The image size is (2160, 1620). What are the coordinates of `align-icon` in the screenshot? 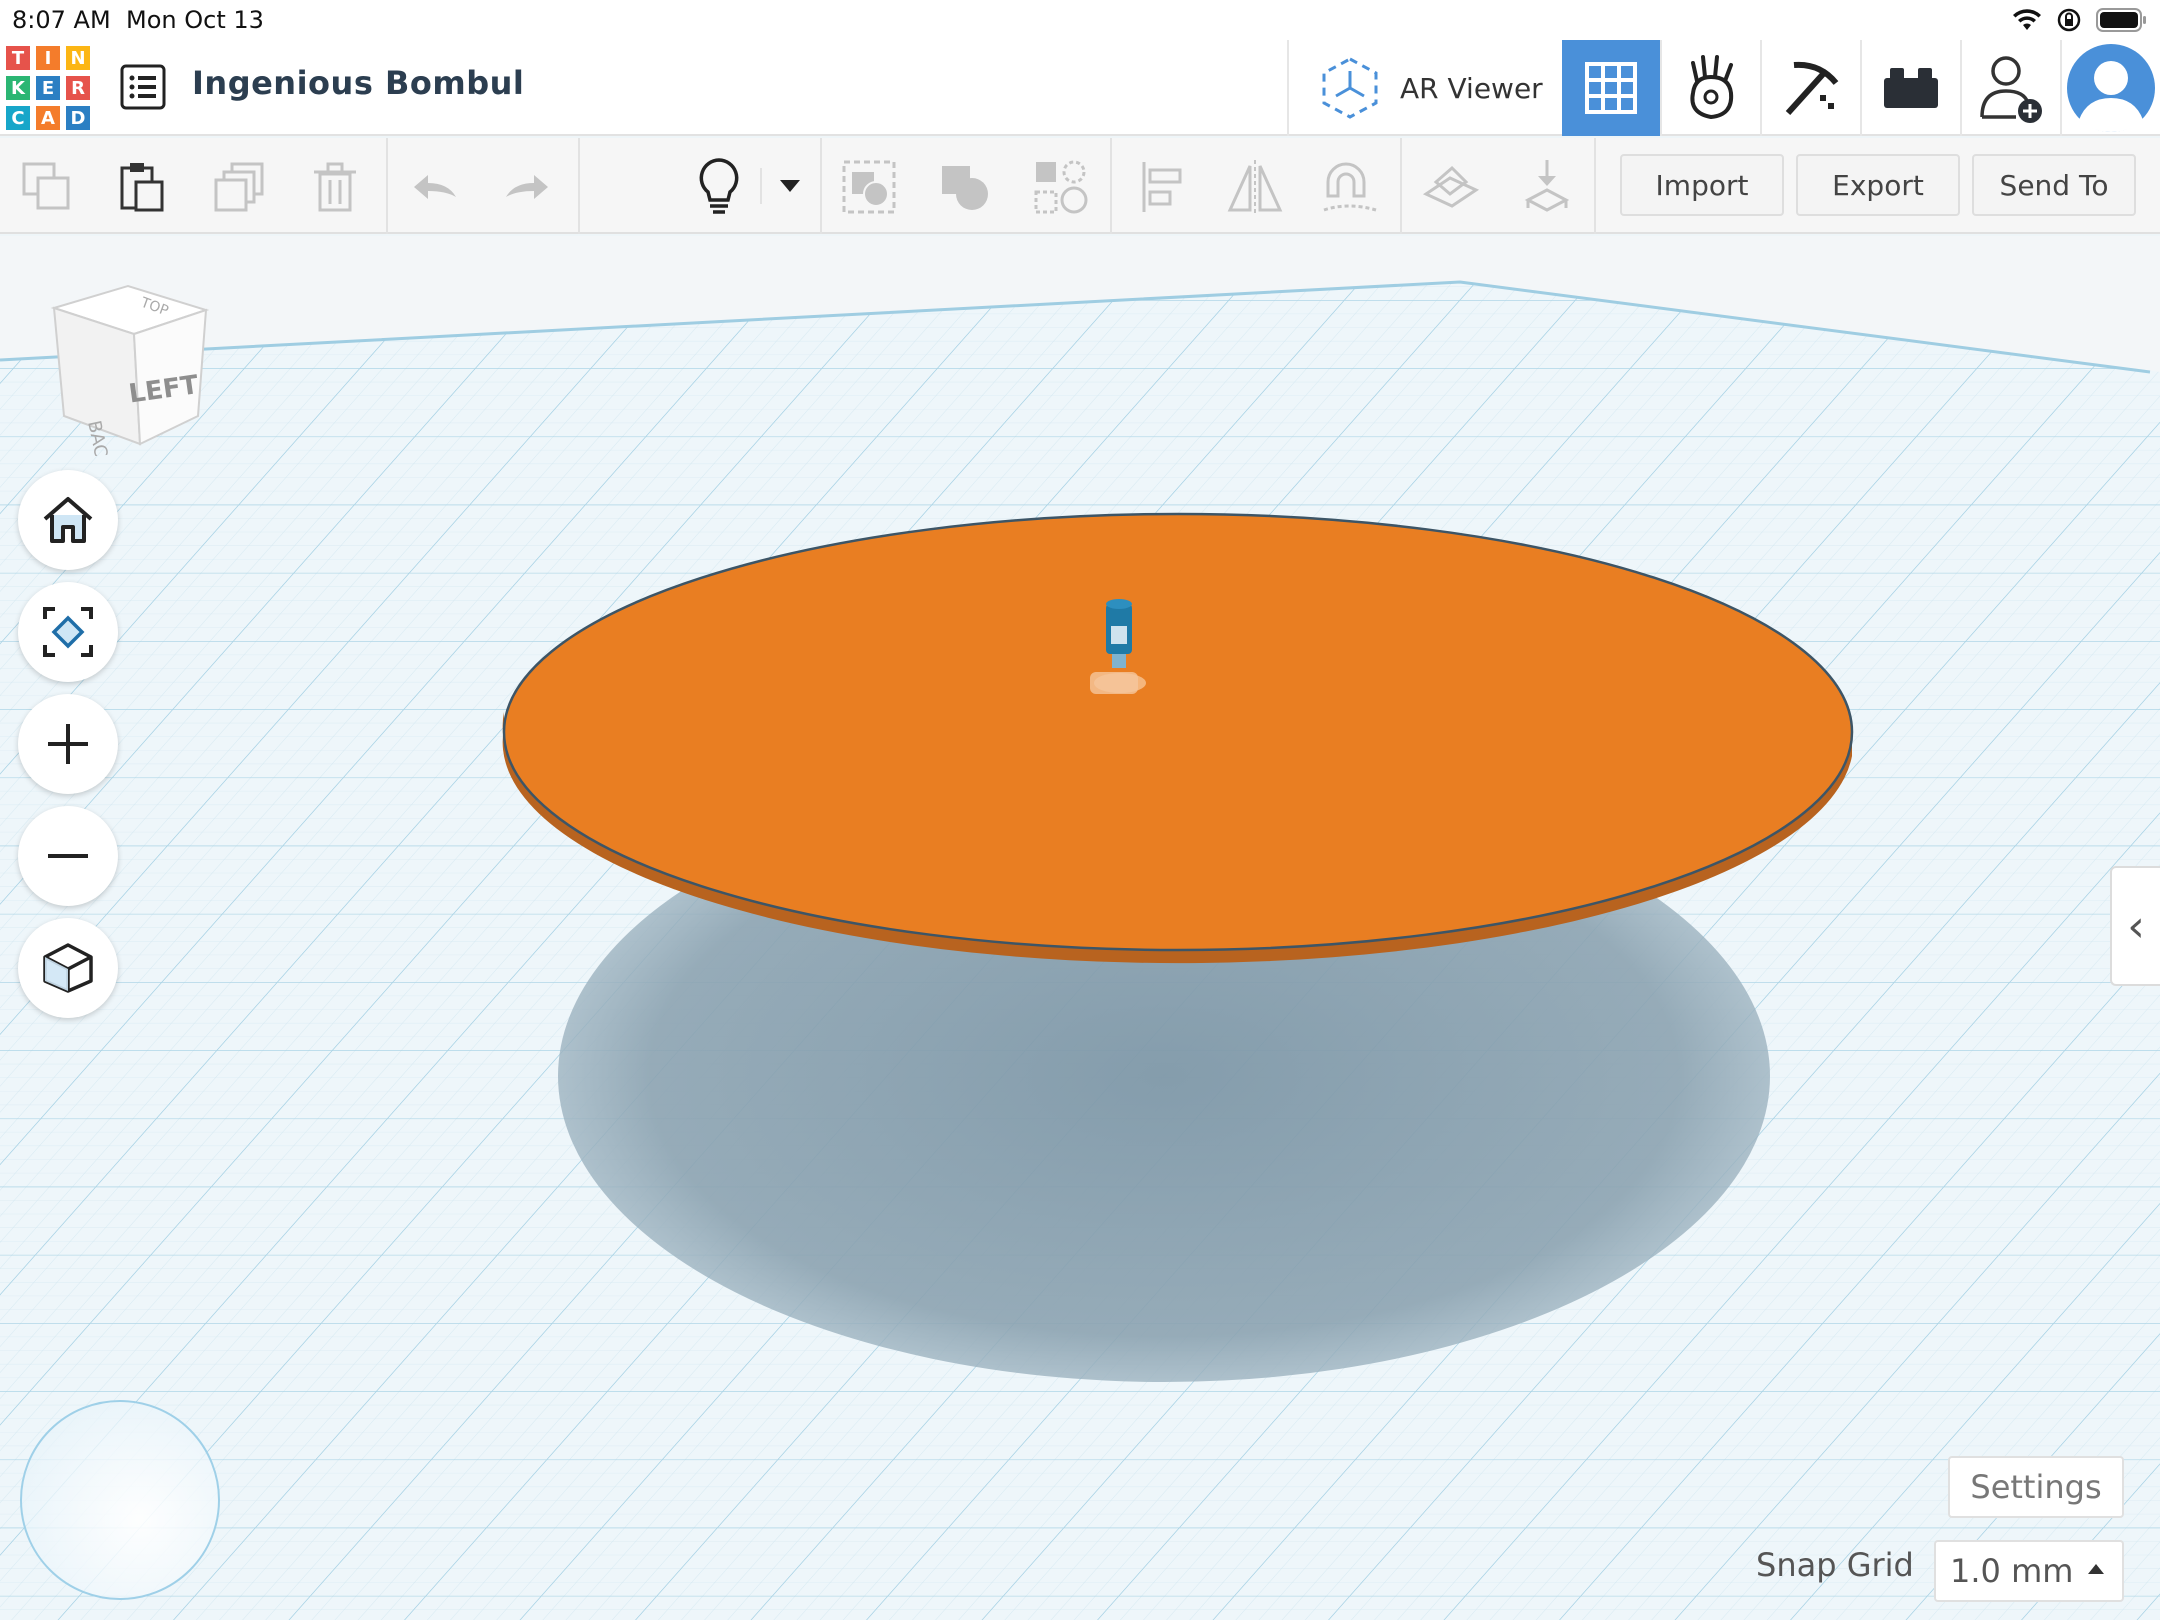 It's located at (1162, 187).